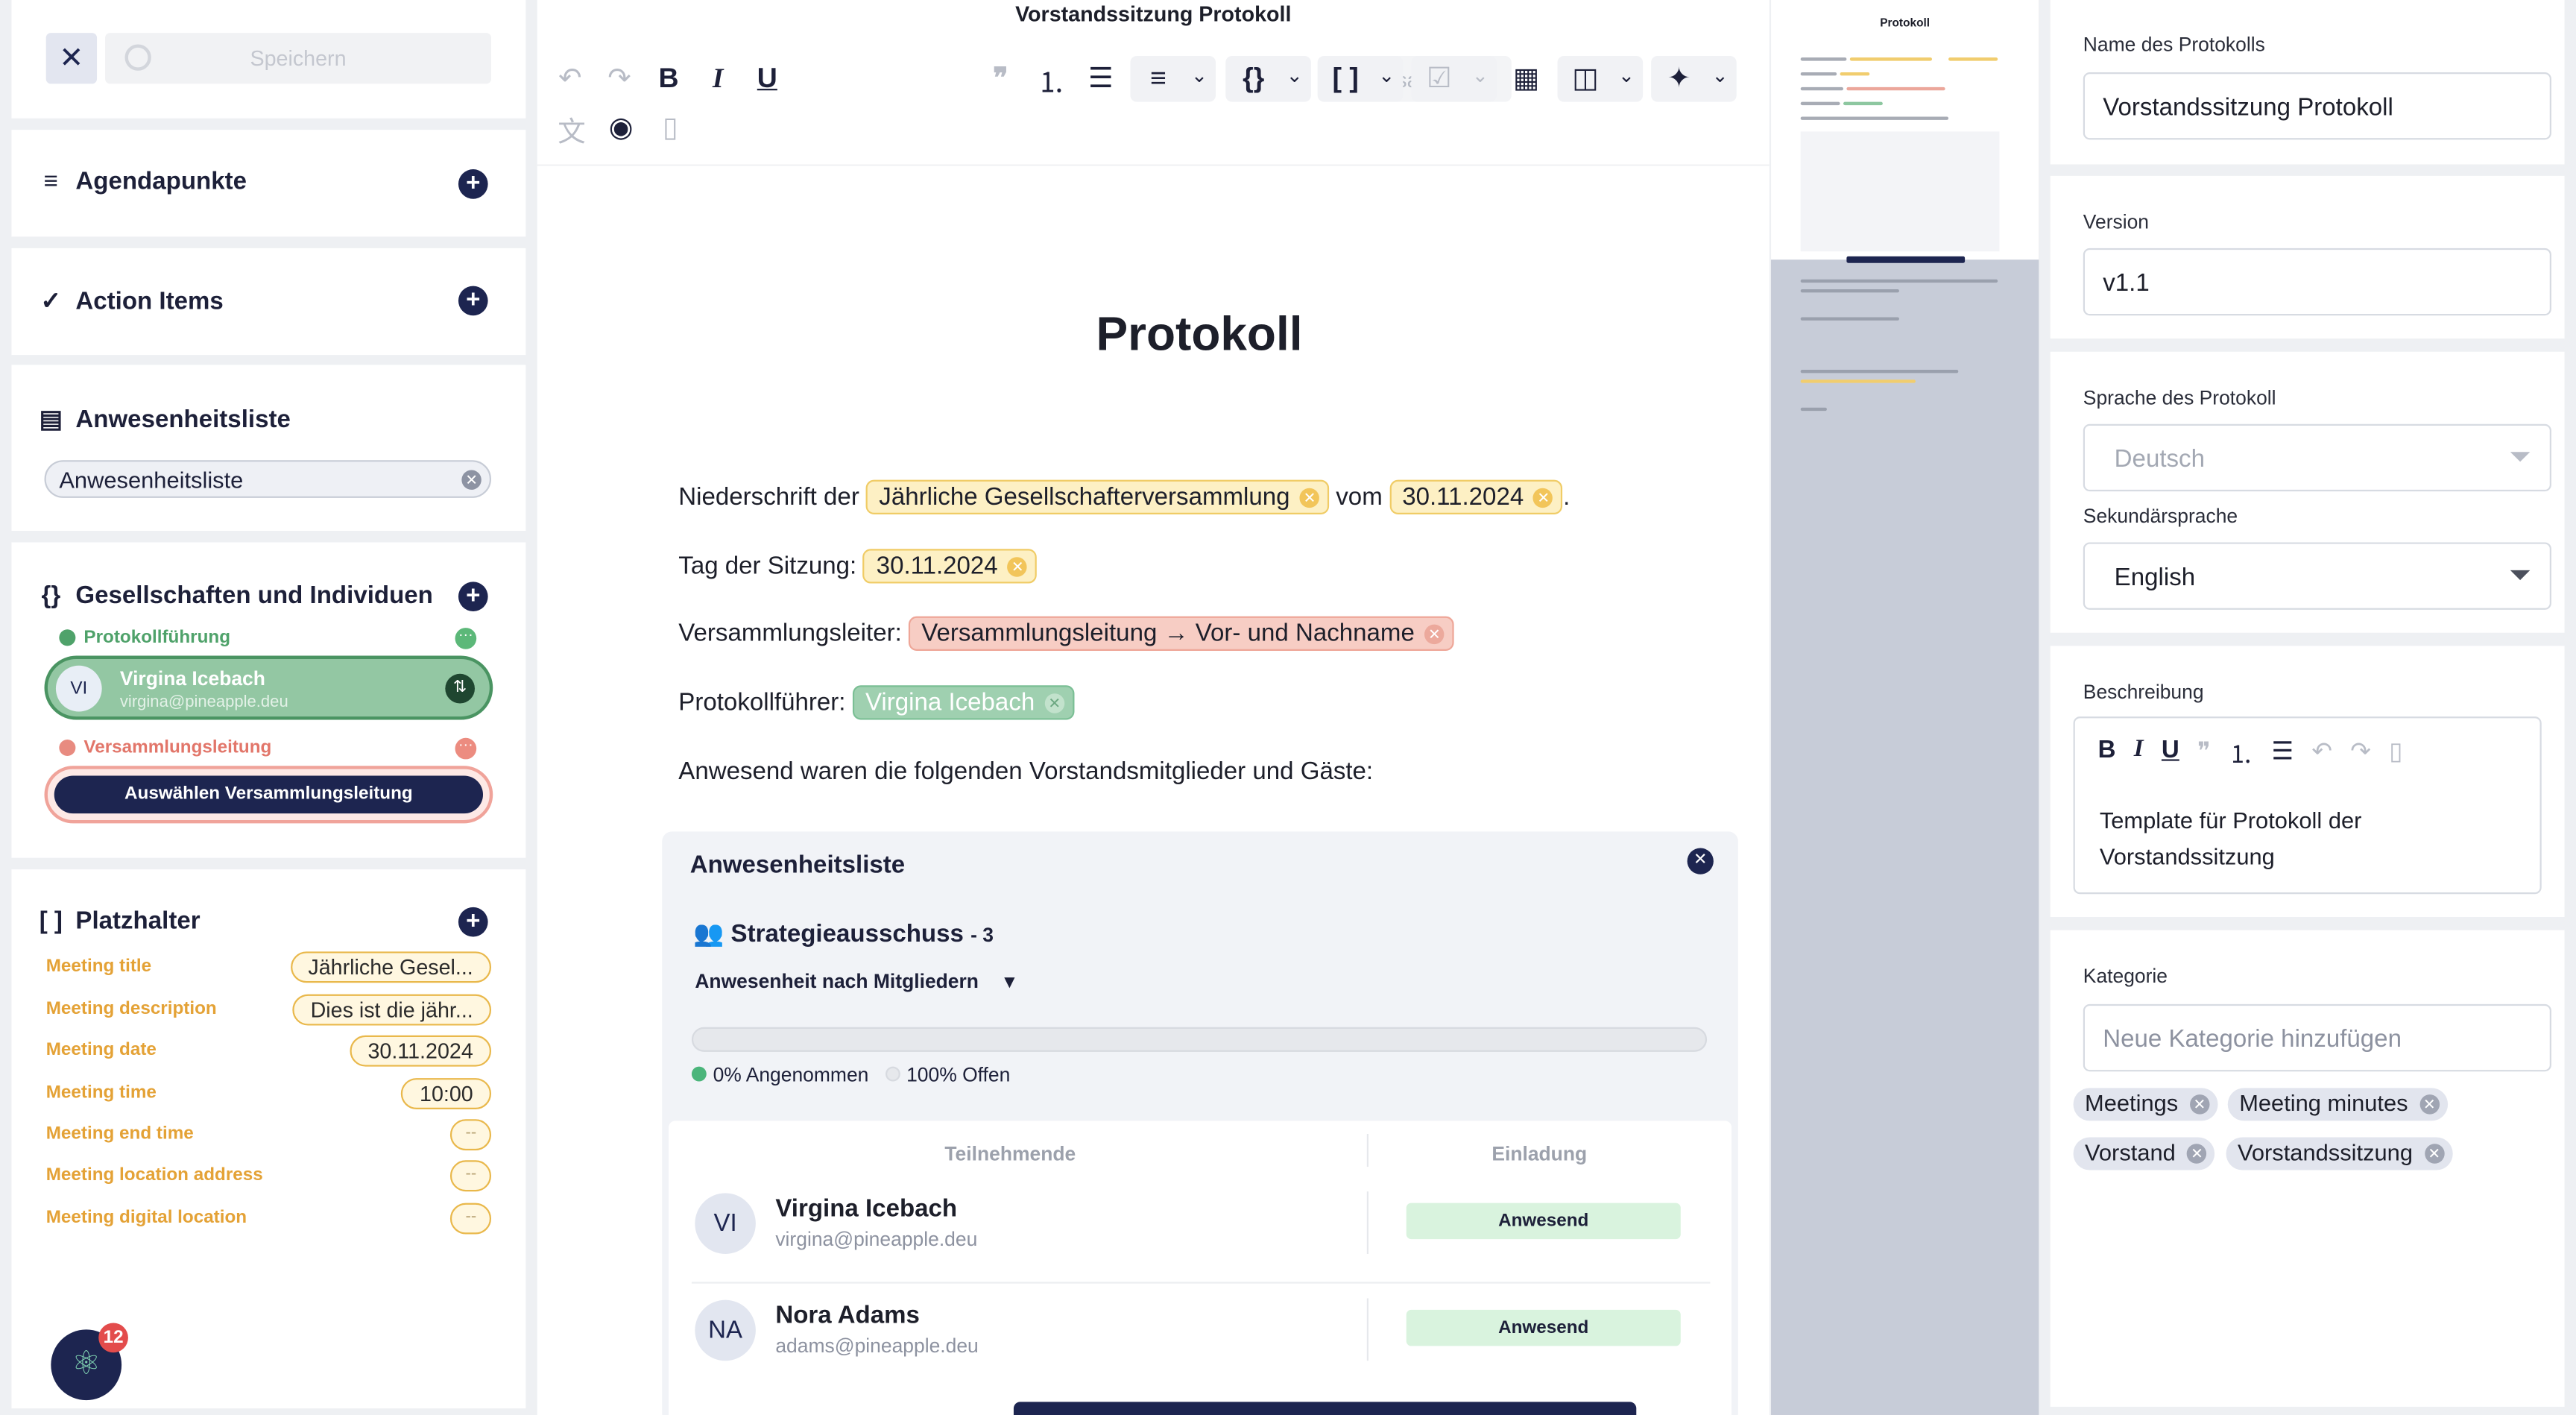 Image resolution: width=2576 pixels, height=1415 pixels. Describe the element at coordinates (2125, 976) in the screenshot. I see `category-label: Kategorie` at that location.